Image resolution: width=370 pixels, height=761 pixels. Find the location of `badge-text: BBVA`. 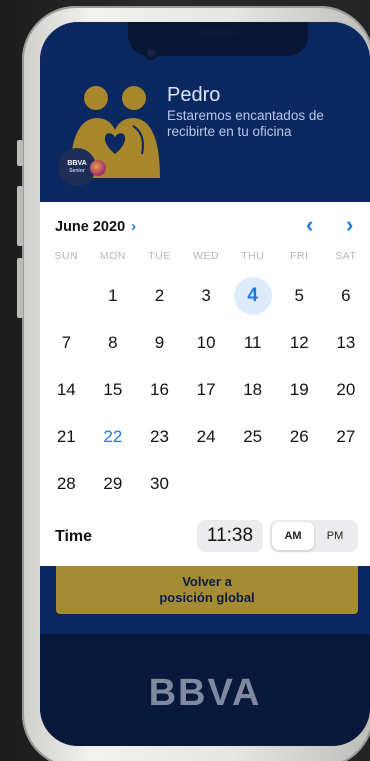

badge-text: BBVA is located at coordinates (77, 163).